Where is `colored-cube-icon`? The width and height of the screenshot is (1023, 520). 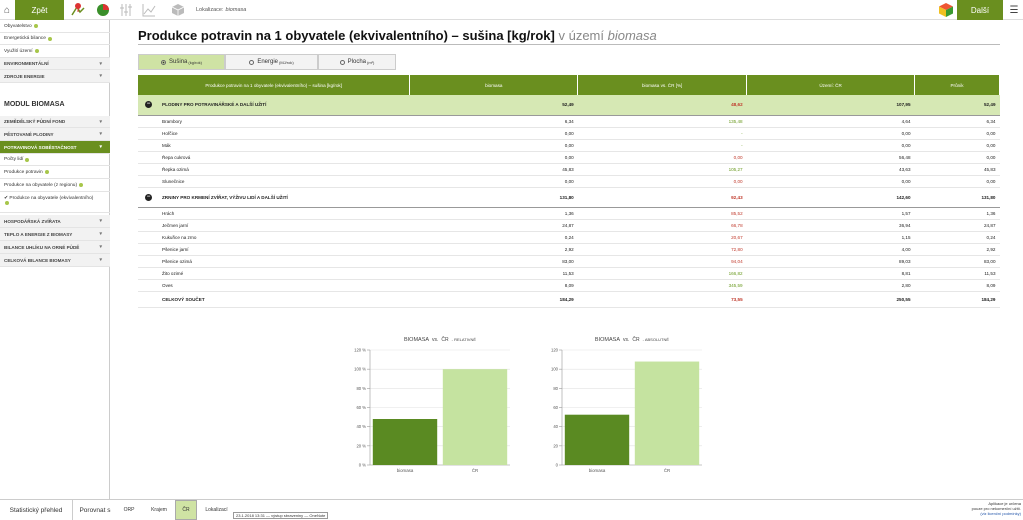 colored-cube-icon is located at coordinates (946, 10).